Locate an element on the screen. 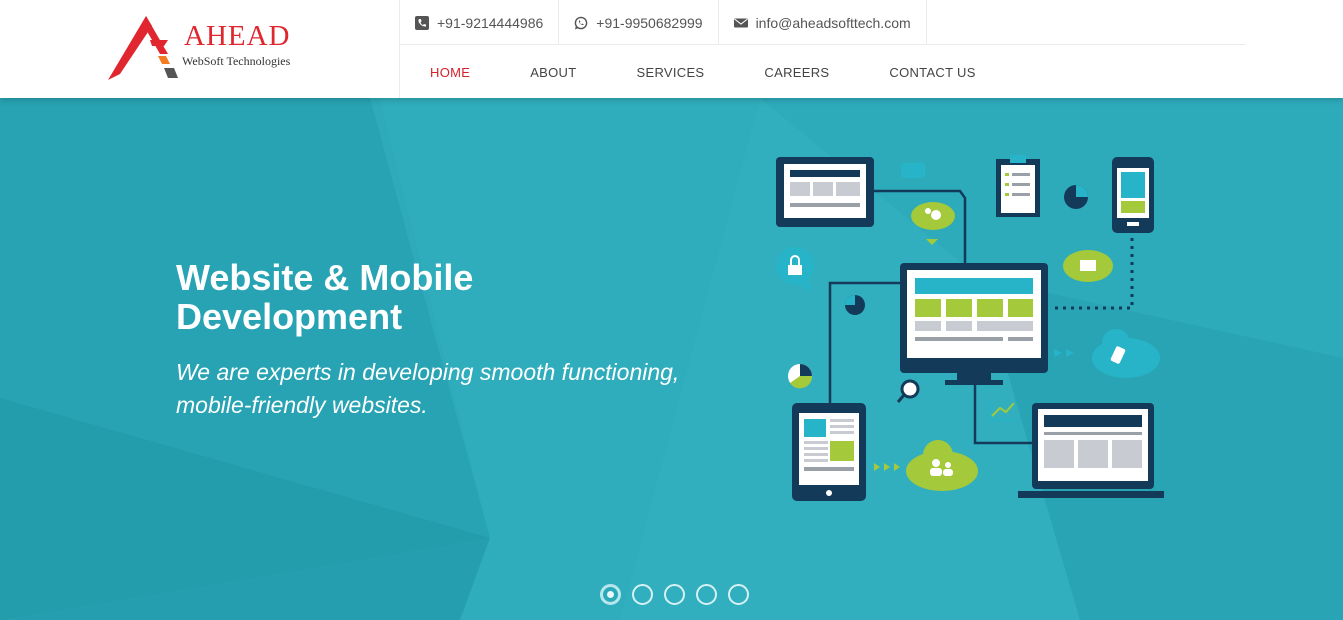  brand-tagline: WebSoft Technologies is located at coordinates (236, 61).